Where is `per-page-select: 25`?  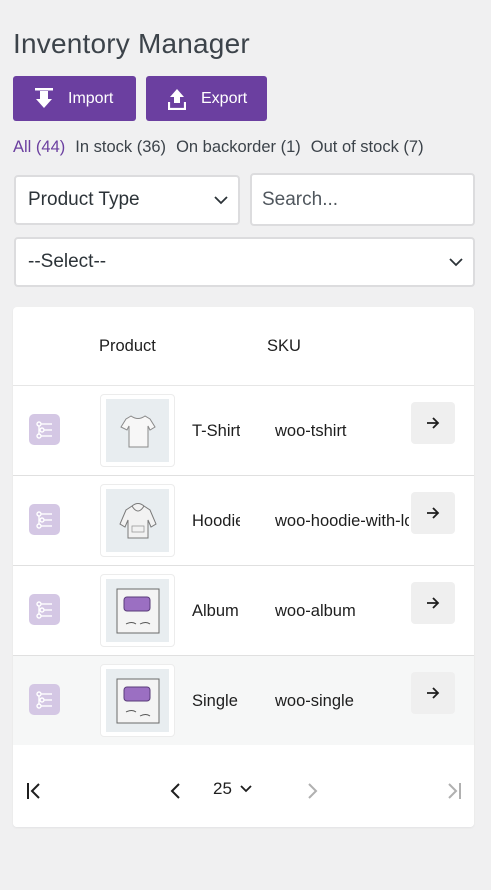 per-page-select: 25 is located at coordinates (232, 789).